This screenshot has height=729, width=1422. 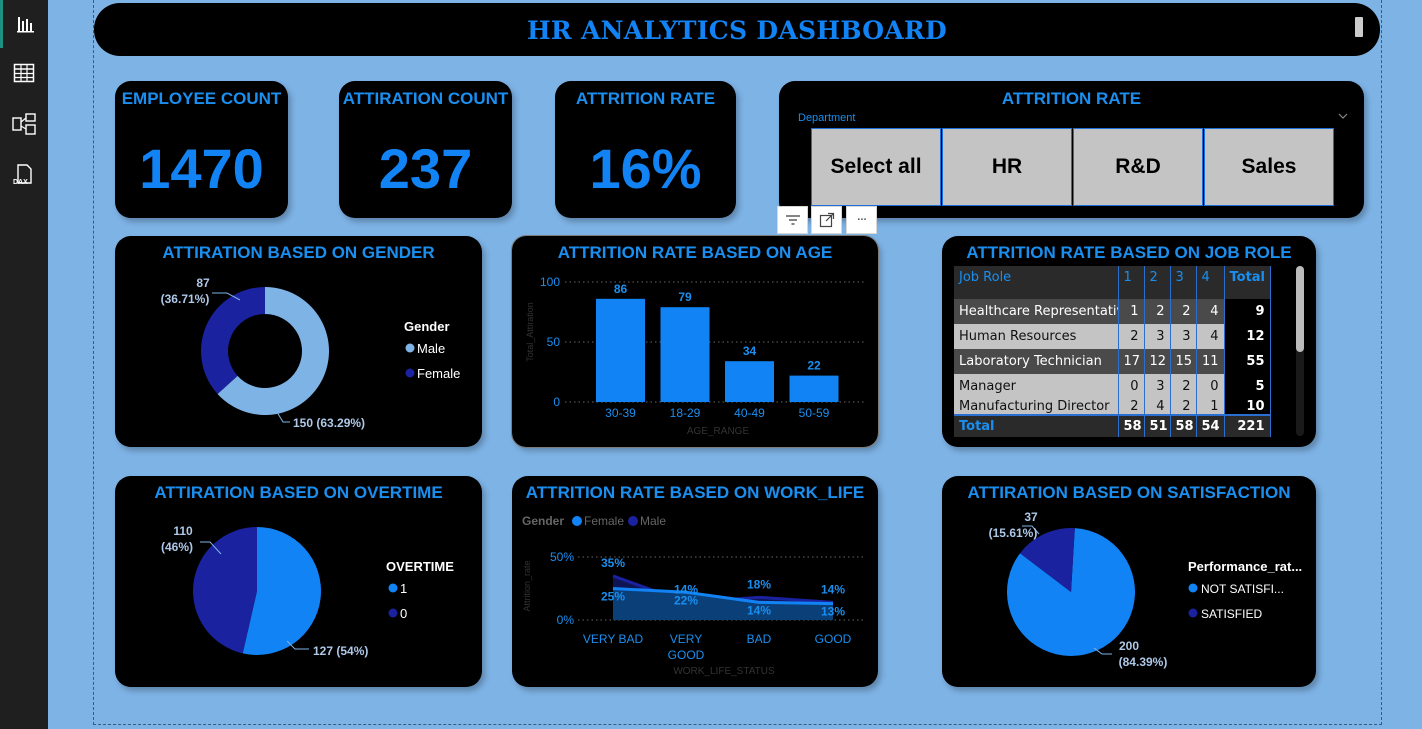 I want to click on table-cell: 0, so click(x=1131, y=386).